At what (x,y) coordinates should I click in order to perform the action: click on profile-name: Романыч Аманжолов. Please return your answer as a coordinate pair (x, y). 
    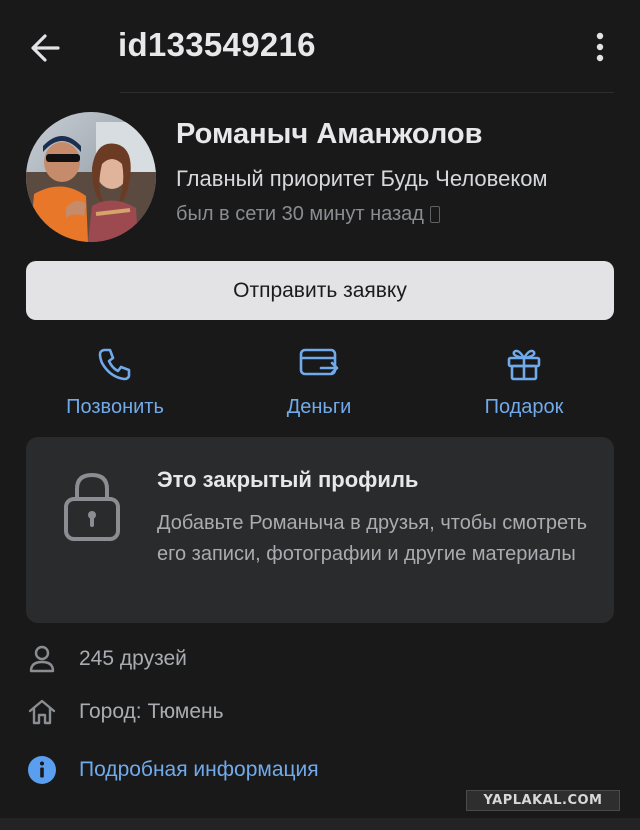
    Looking at the image, I should click on (329, 134).